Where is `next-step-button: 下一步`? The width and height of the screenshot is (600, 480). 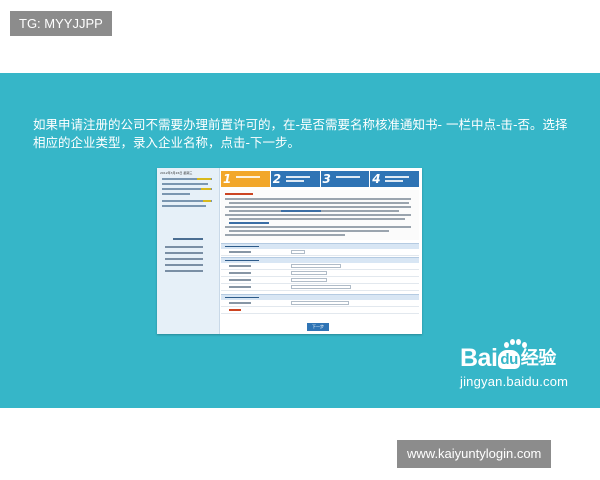
next-step-button: 下一步 is located at coordinates (318, 327).